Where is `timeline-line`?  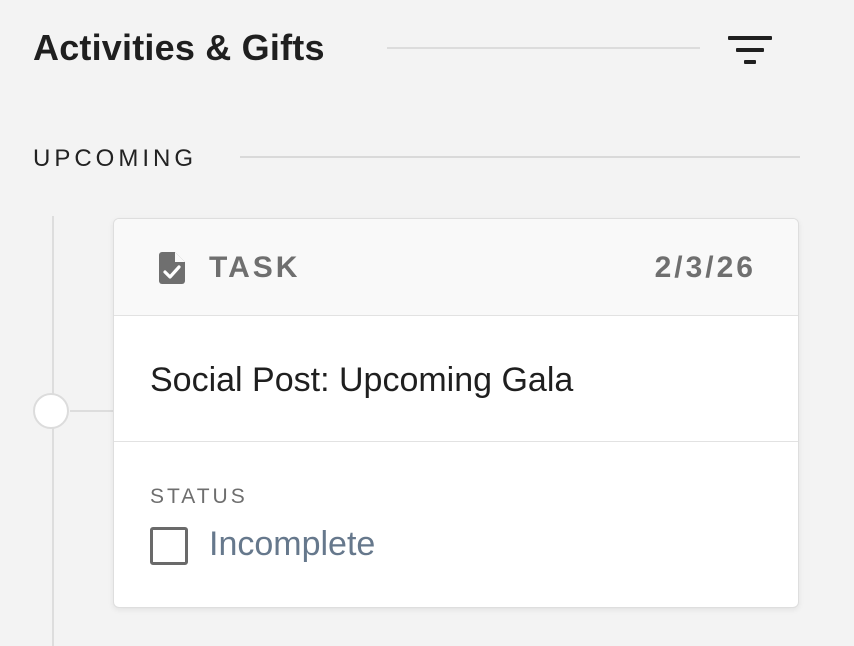
timeline-line is located at coordinates (53, 431).